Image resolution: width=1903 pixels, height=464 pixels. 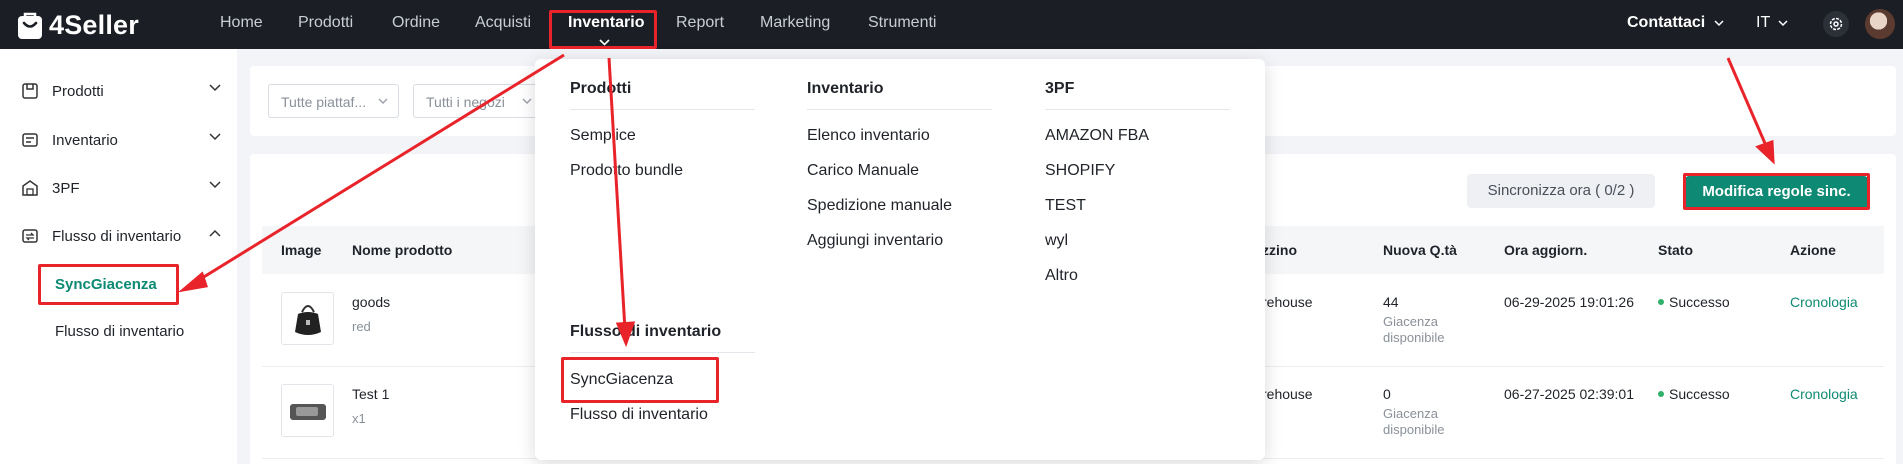 What do you see at coordinates (379, 169) in the screenshot?
I see `arrow-to-sidebar-syncgiacenza` at bounding box center [379, 169].